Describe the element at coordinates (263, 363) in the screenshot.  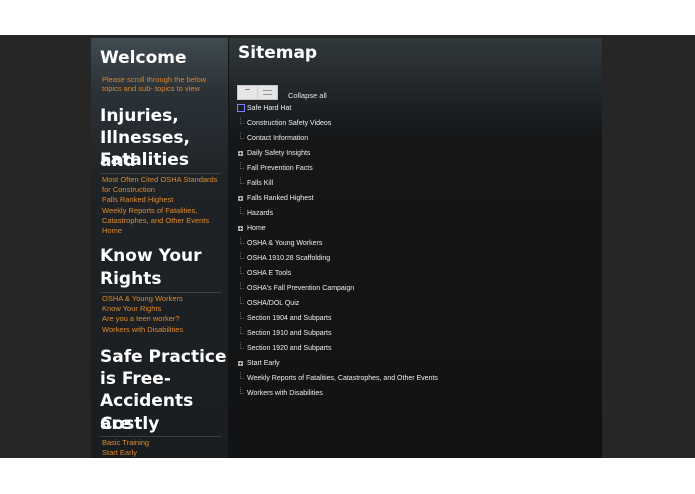
I see `tree-item-label: Start Early` at that location.